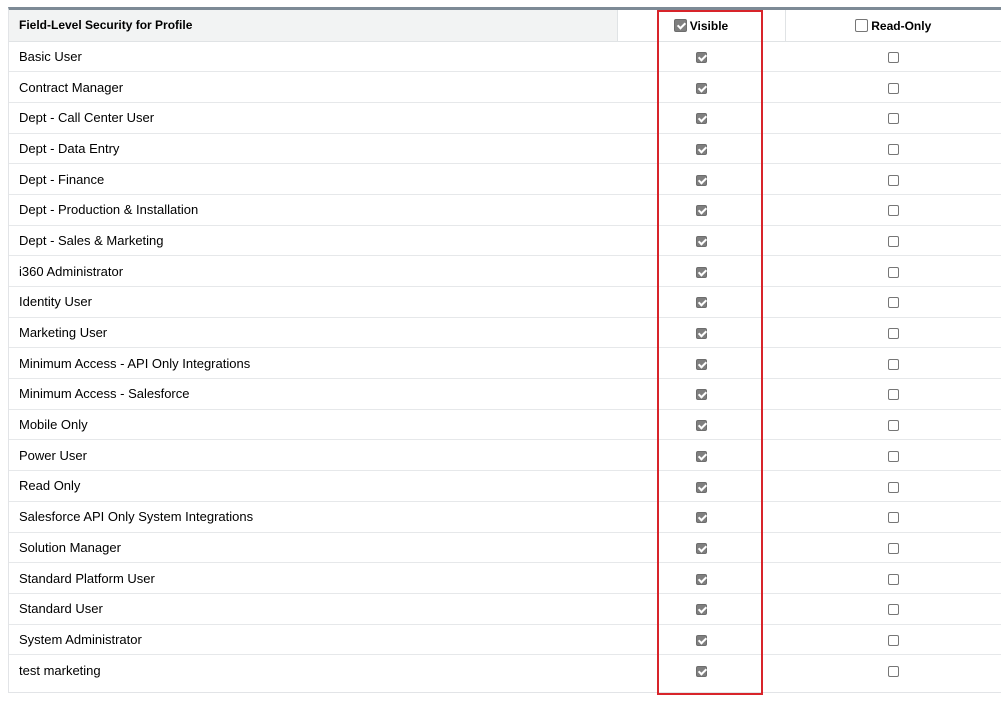 The image size is (1001, 713). Describe the element at coordinates (60, 670) in the screenshot. I see `profile-name: test marketing` at that location.